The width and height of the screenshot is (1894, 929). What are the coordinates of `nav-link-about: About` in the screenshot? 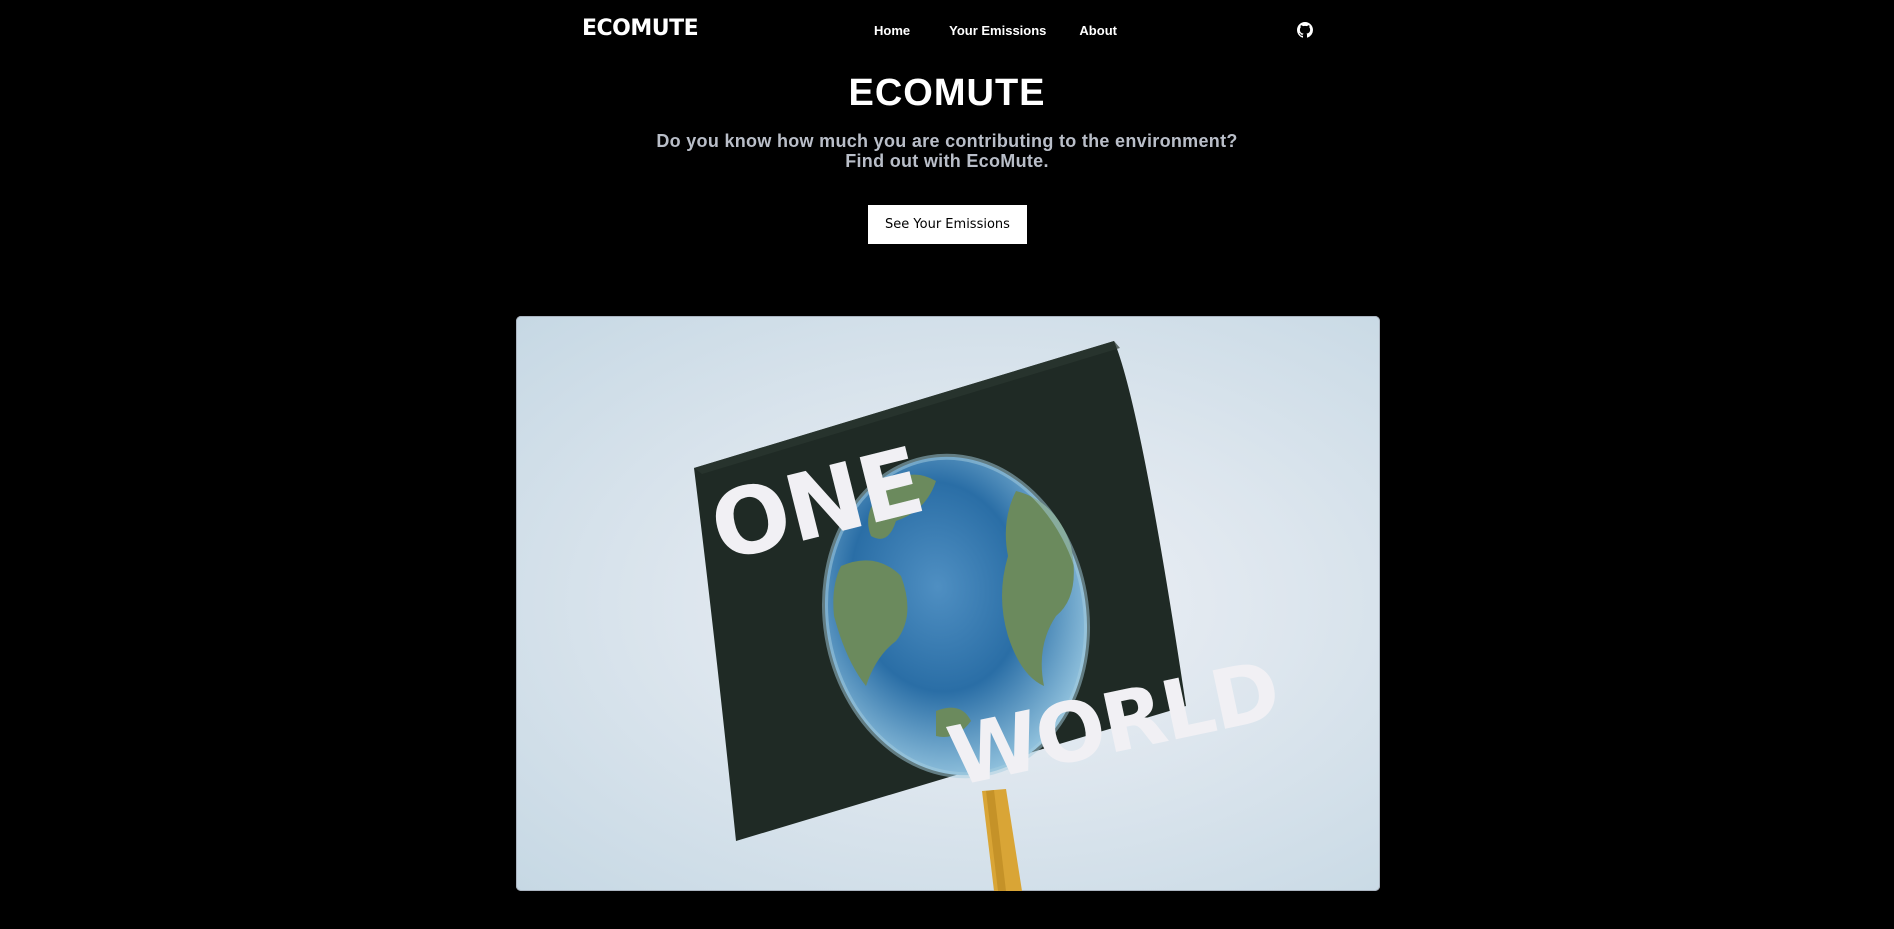 It's located at (1098, 30).